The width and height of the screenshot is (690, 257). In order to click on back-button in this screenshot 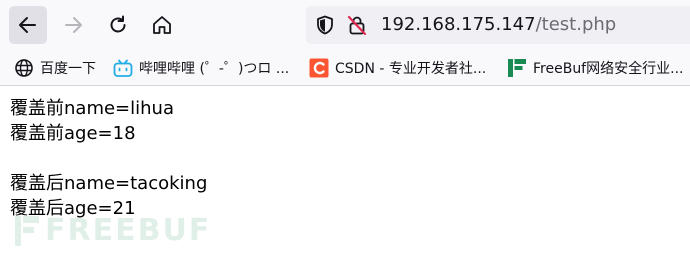, I will do `click(28, 25)`.